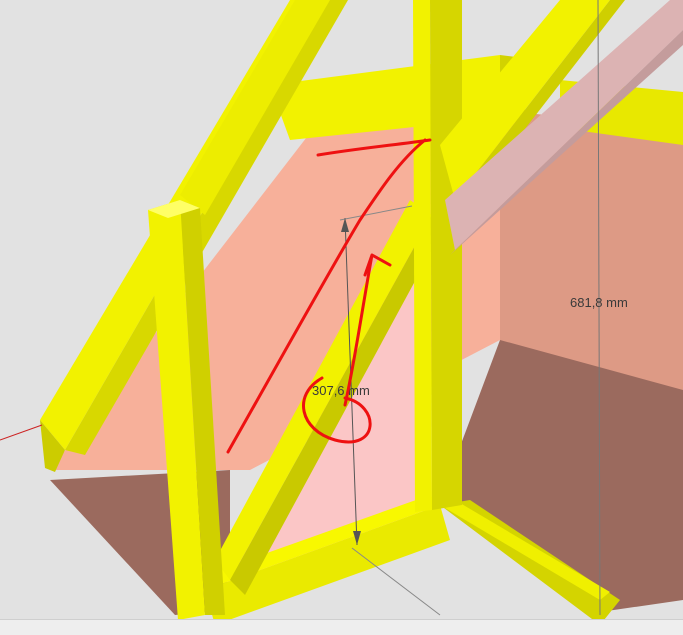 This screenshot has width=683, height=635. I want to click on center-post-side, so click(446, 255).